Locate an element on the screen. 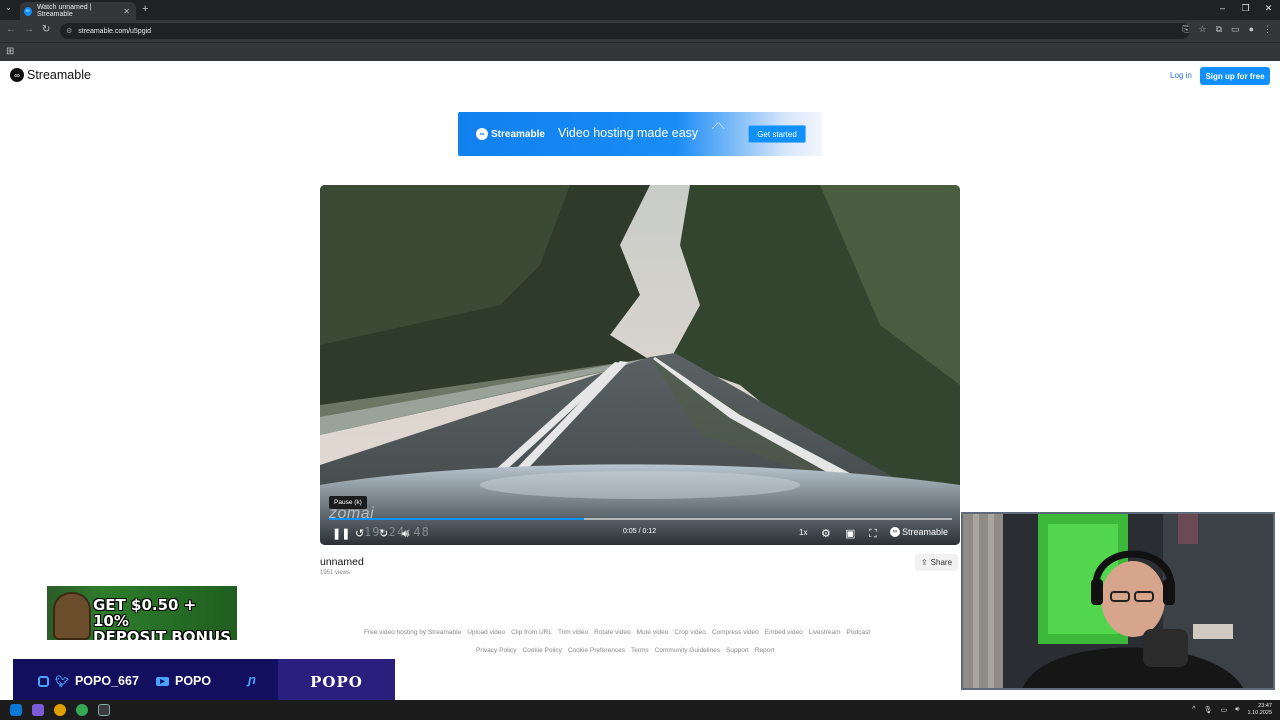 This screenshot has height=720, width=1280. toolbar-actions: ⎘ ☆ ⧉ ▭ ● ⋮ is located at coordinates (1227, 29).